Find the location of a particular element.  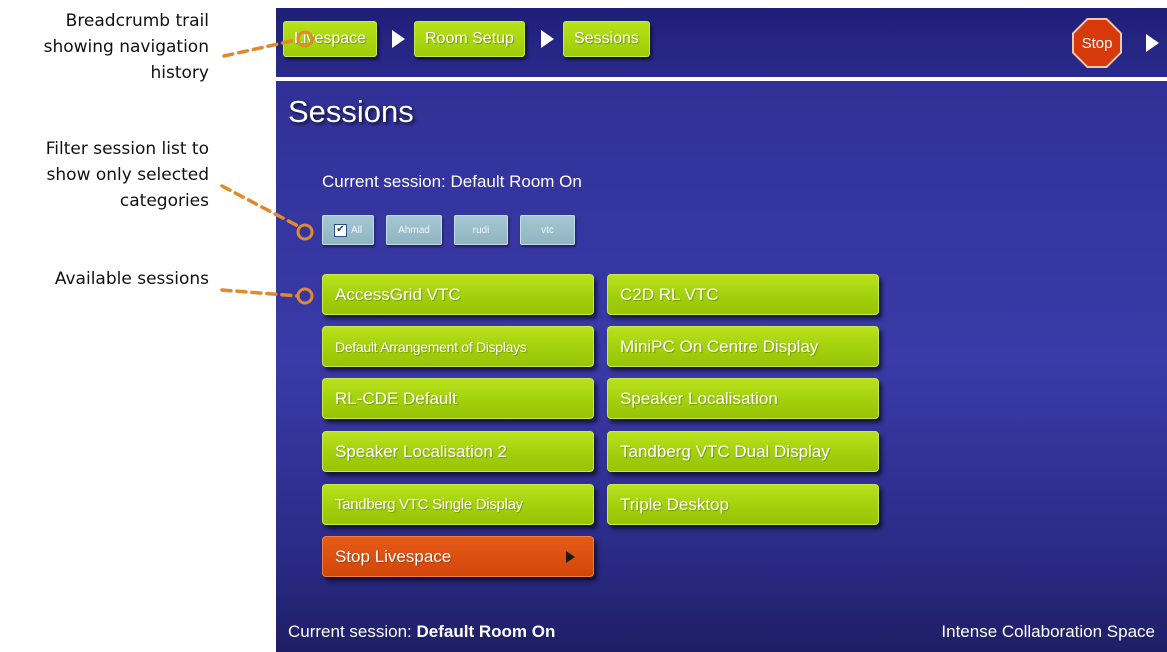

leader-line-sessions is located at coordinates (260, 293).